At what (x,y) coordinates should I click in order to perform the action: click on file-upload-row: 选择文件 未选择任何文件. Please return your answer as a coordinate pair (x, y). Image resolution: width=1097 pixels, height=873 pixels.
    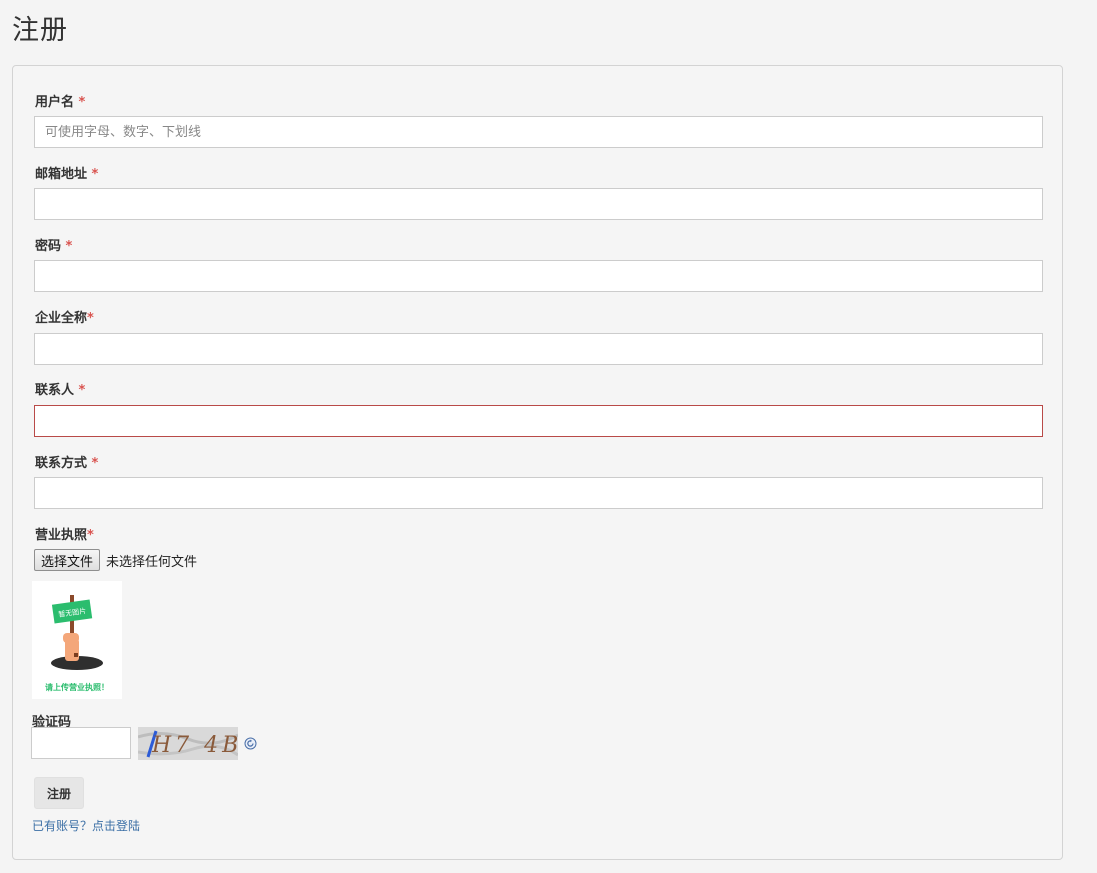
    Looking at the image, I should click on (115, 560).